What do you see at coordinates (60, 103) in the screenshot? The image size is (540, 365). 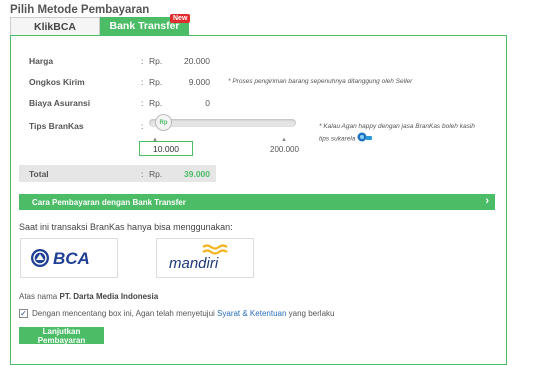 I see `asuransi-label: Biaya Asuransi` at bounding box center [60, 103].